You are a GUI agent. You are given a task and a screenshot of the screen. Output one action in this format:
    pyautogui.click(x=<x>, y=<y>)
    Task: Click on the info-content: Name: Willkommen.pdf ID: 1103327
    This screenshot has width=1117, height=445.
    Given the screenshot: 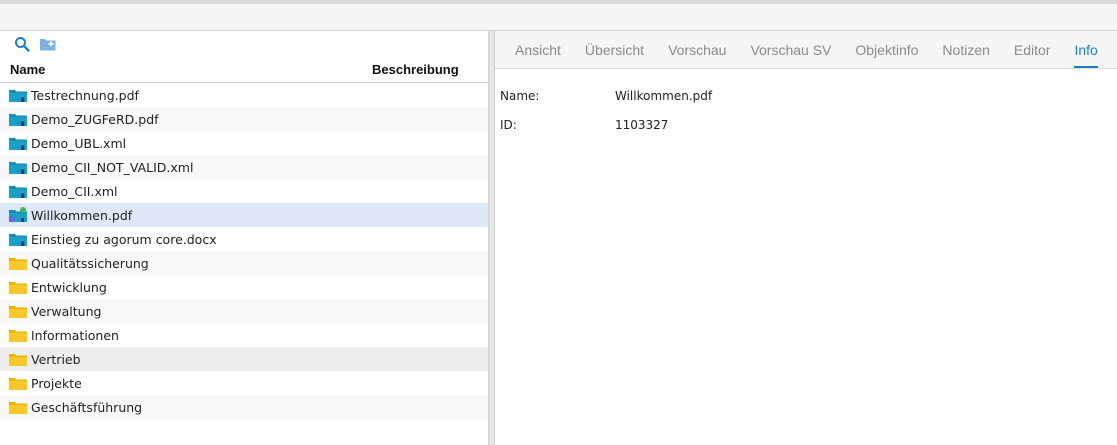 What is the action you would take?
    pyautogui.click(x=806, y=104)
    